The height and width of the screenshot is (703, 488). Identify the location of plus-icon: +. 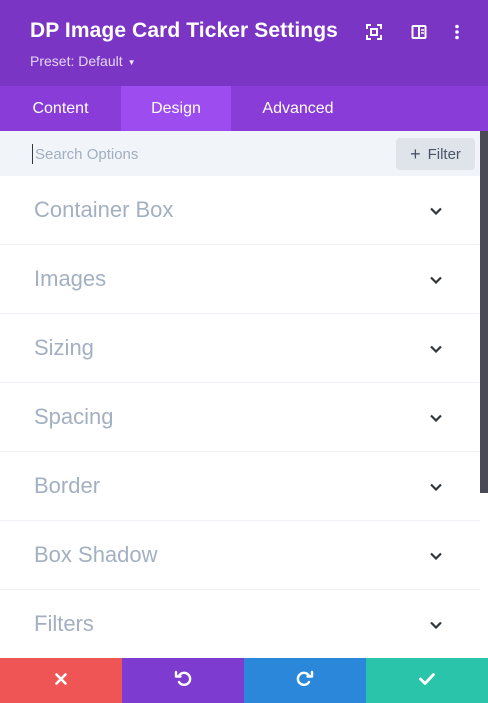
(415, 154).